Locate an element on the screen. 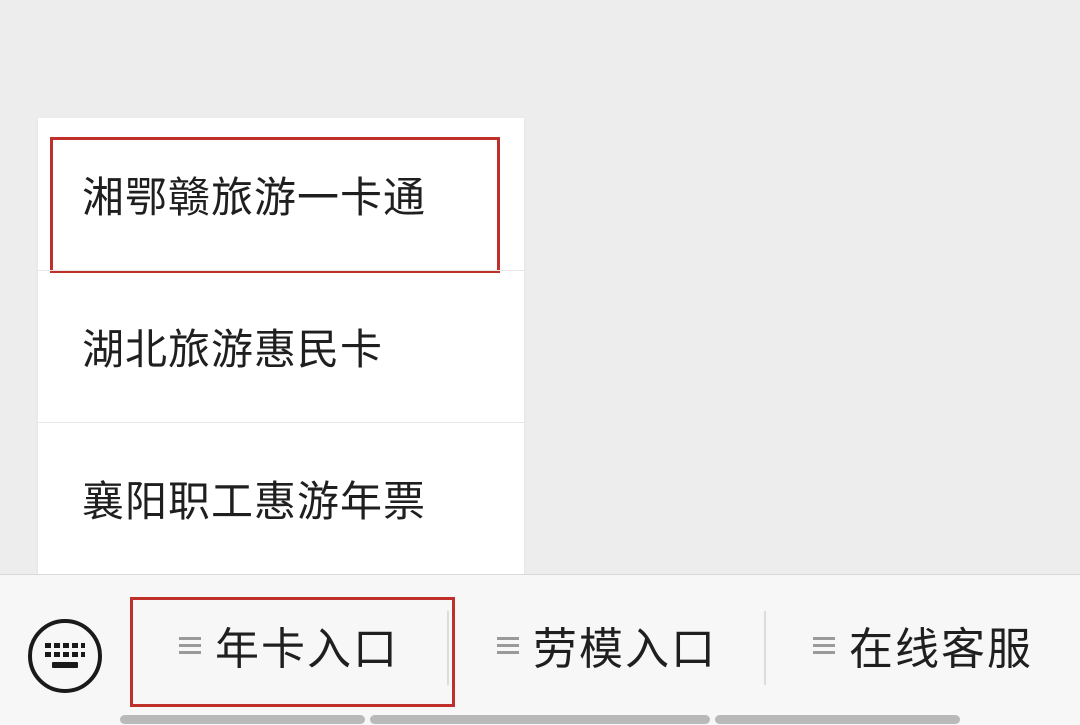 The width and height of the screenshot is (1080, 725). keyboard-toggle-button is located at coordinates (65, 656).